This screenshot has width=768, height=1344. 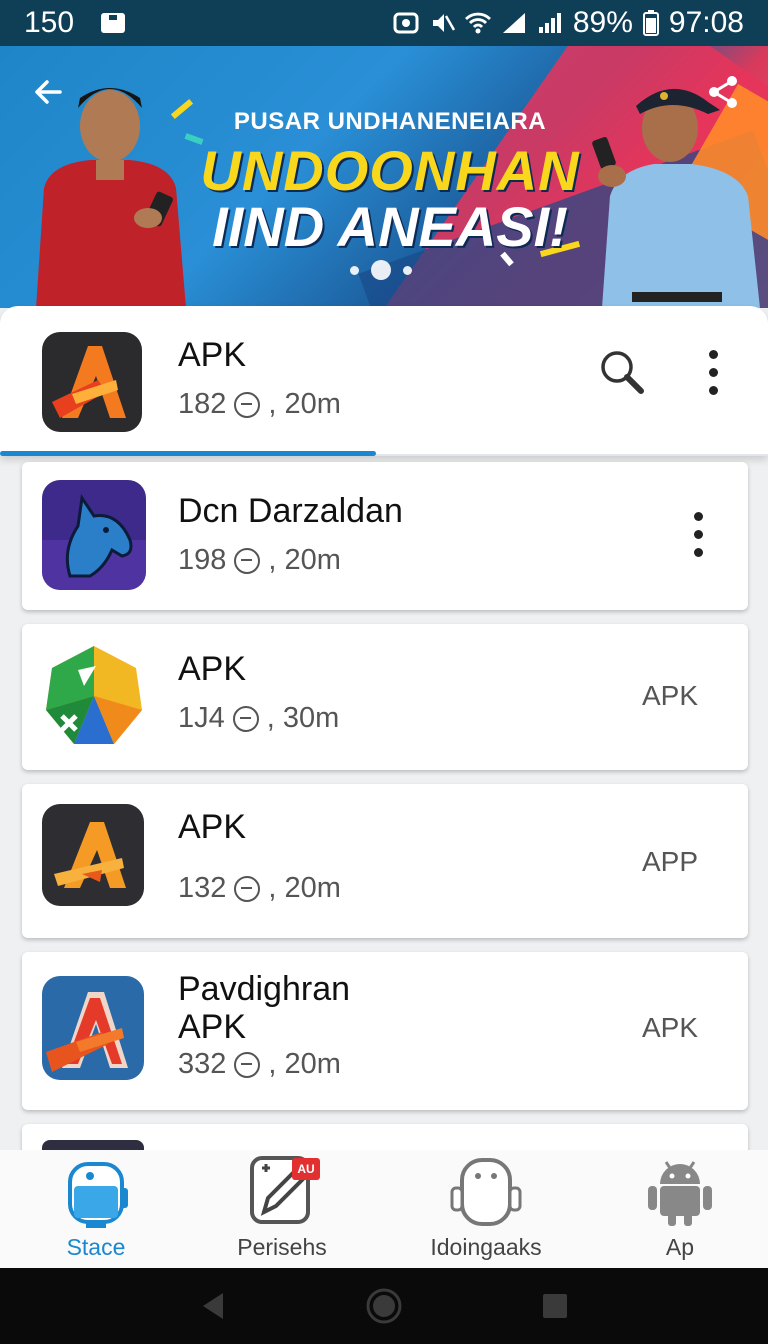 I want to click on signal-icon, so click(x=513, y=23).